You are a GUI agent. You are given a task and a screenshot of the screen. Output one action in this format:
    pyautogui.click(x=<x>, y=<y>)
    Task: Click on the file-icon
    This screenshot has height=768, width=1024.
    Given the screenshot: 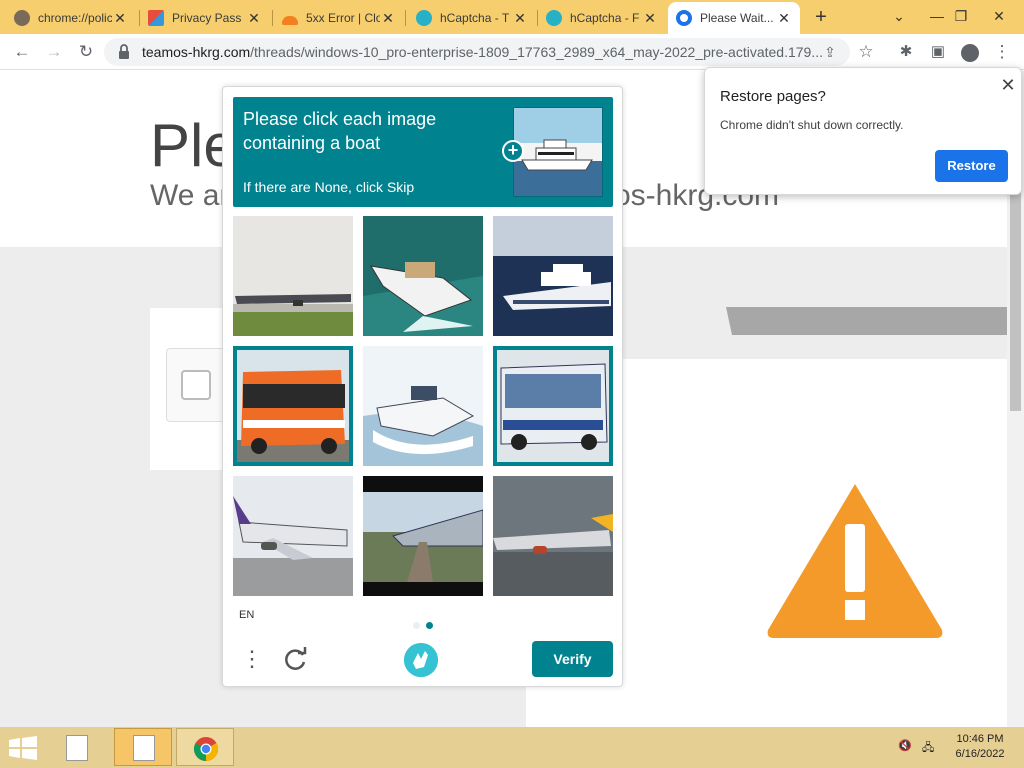 What is the action you would take?
    pyautogui.click(x=77, y=748)
    